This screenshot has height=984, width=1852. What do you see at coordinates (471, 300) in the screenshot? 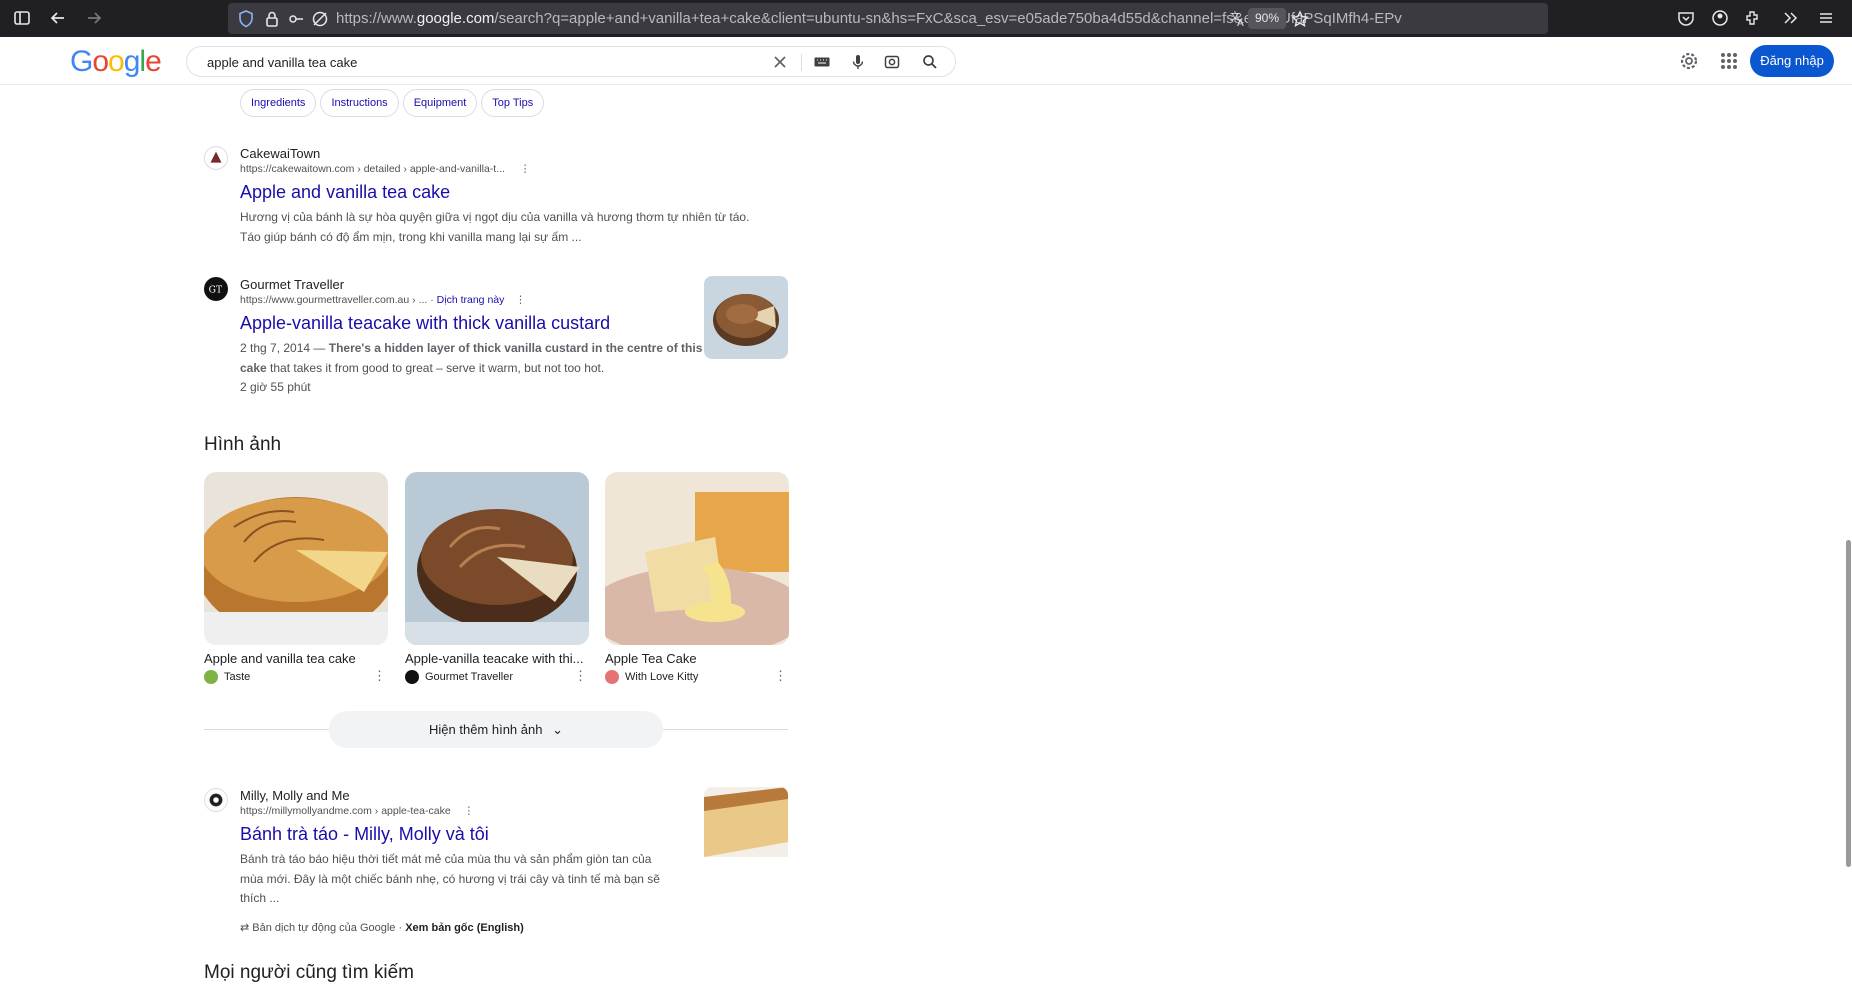
I see `translate-page-link: Dịch trang này` at bounding box center [471, 300].